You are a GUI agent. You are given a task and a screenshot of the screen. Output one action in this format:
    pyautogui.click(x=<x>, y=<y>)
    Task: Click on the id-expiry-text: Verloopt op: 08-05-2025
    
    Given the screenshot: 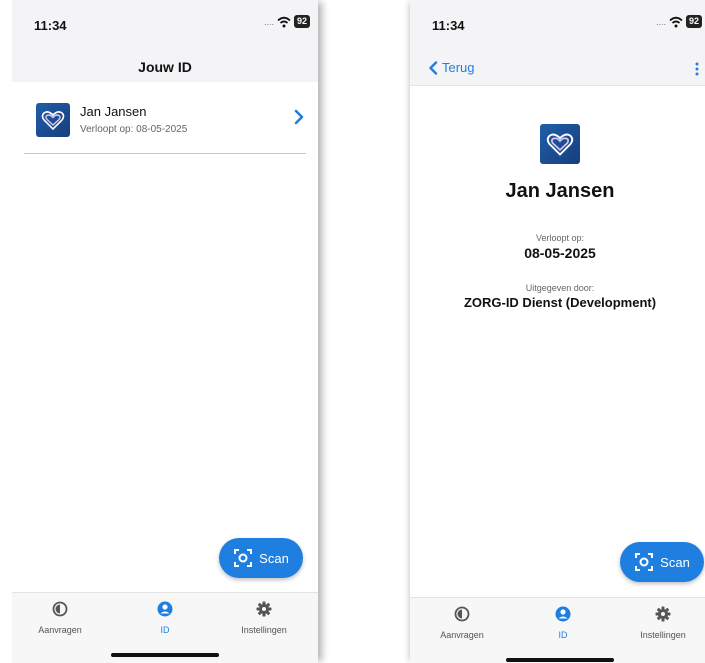 What is the action you would take?
    pyautogui.click(x=134, y=129)
    